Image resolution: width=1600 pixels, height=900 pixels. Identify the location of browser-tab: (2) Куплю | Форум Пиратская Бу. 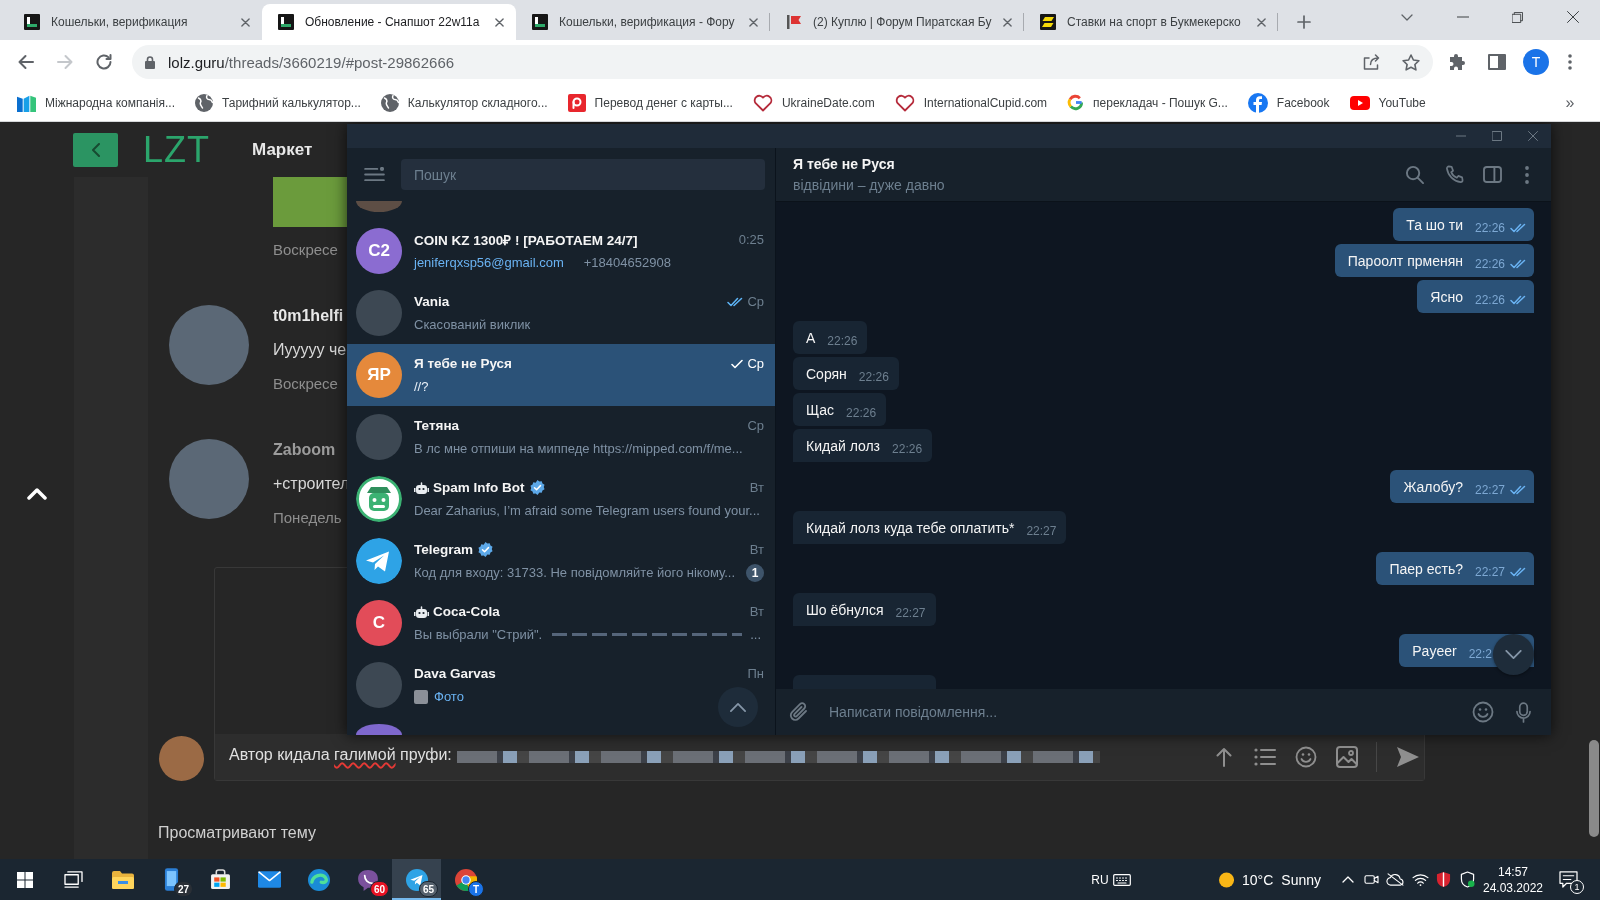
(897, 22).